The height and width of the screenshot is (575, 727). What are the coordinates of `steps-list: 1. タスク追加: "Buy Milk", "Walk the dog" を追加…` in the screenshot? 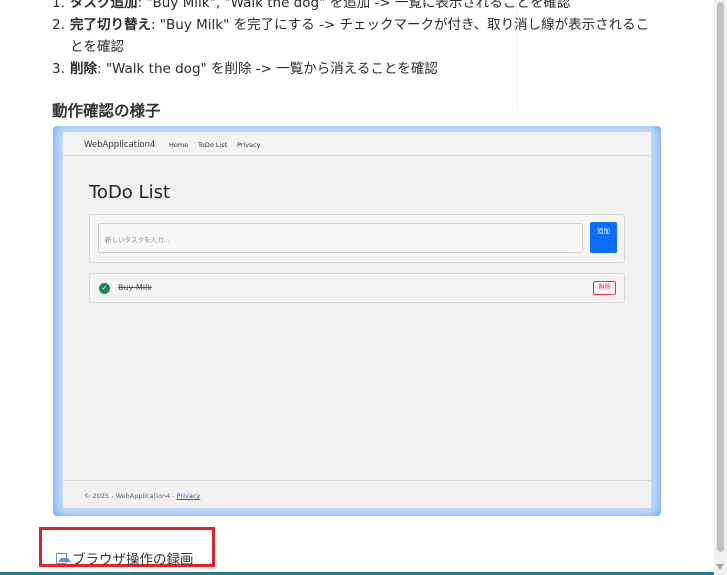 It's located at (357, 40).